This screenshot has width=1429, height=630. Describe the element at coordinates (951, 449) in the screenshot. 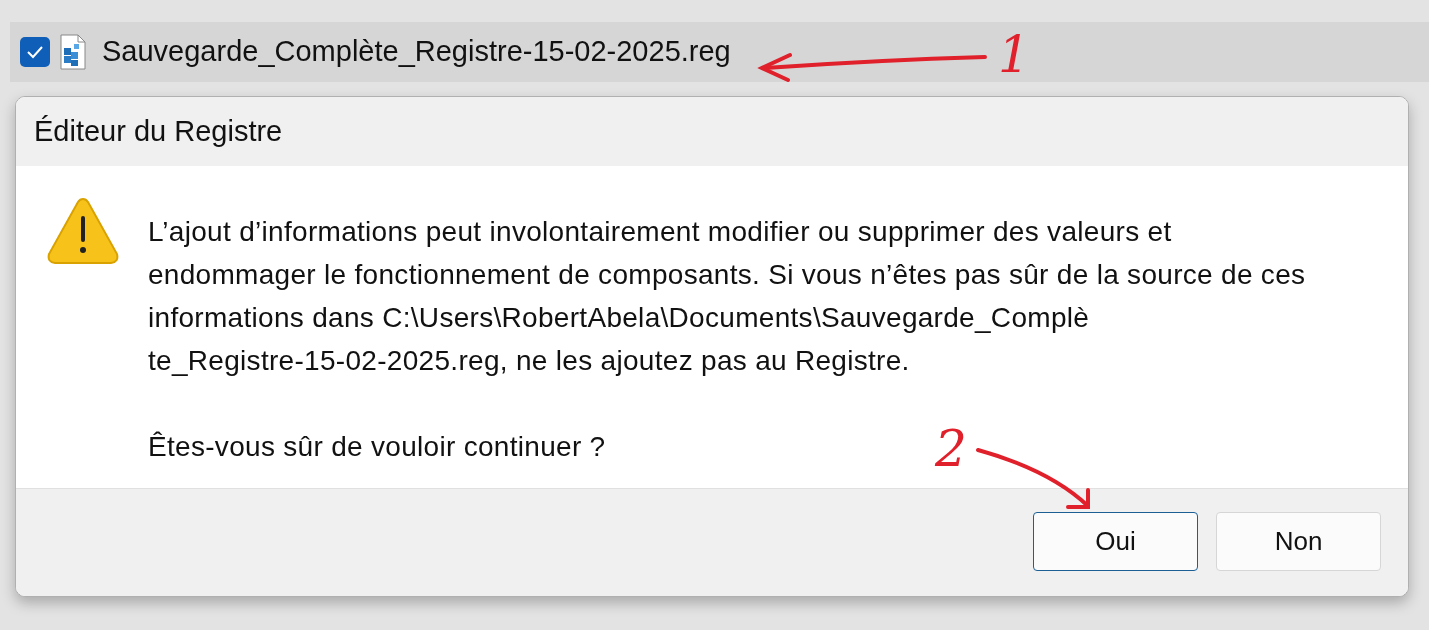

I see `annotation-label: 2` at that location.